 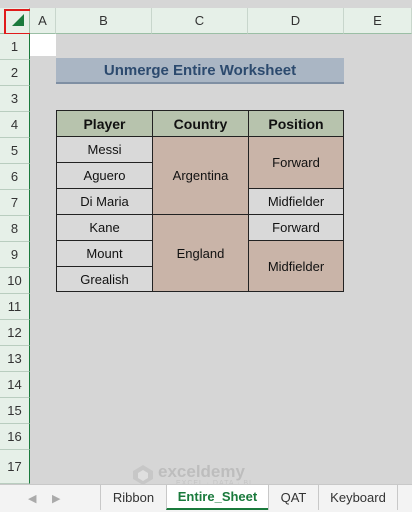 I want to click on sheet-tab-bar: ◀ ▶ Ribbon Entire_Sheet QAT Keyboard, so click(x=206, y=498).